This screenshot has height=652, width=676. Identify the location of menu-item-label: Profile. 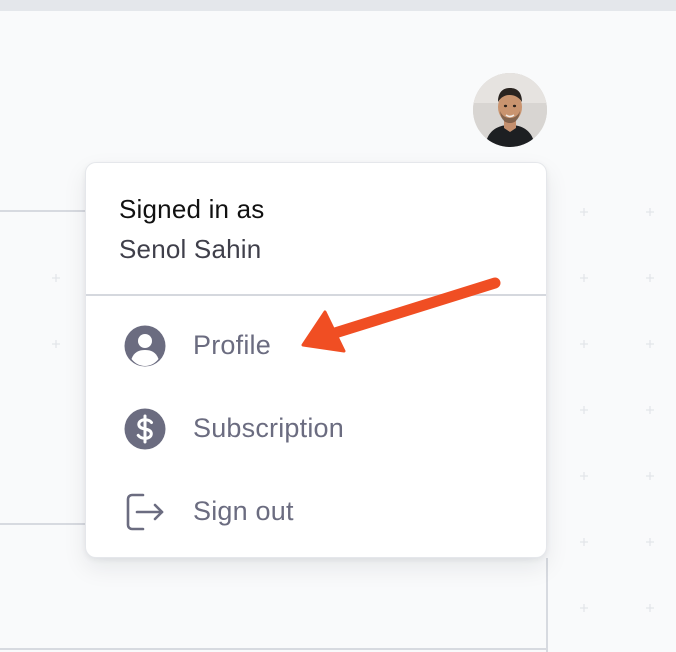
(232, 345).